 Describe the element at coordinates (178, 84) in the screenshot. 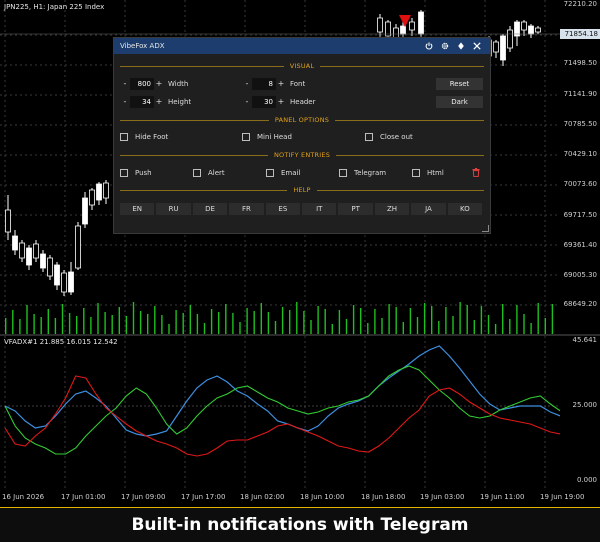

I see `width-label: Width` at that location.